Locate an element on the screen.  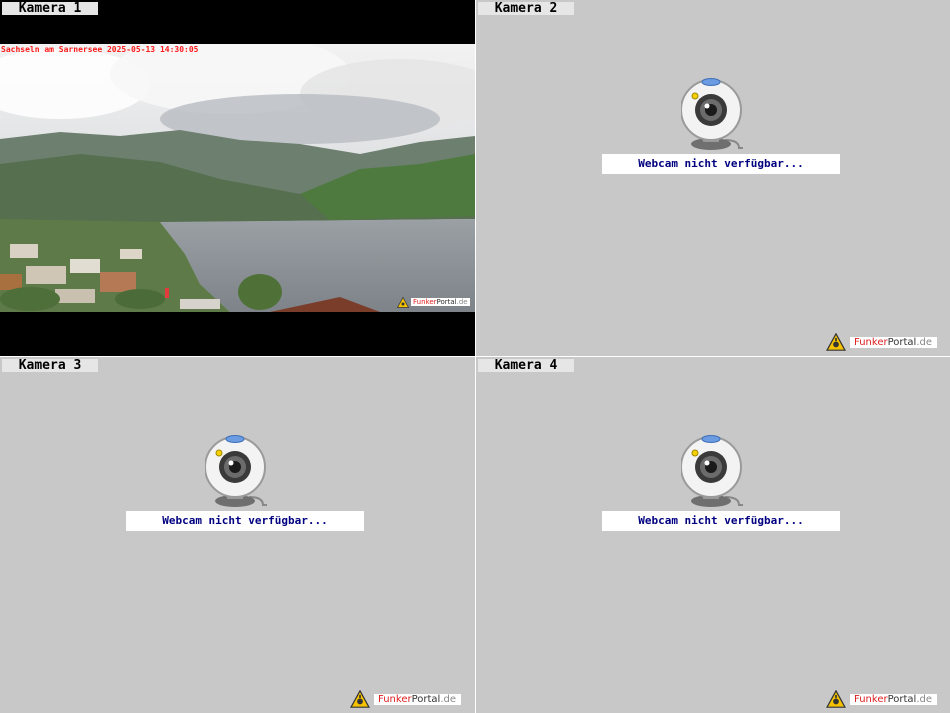
camera-3-label: Kamera 3 is located at coordinates (50, 365).